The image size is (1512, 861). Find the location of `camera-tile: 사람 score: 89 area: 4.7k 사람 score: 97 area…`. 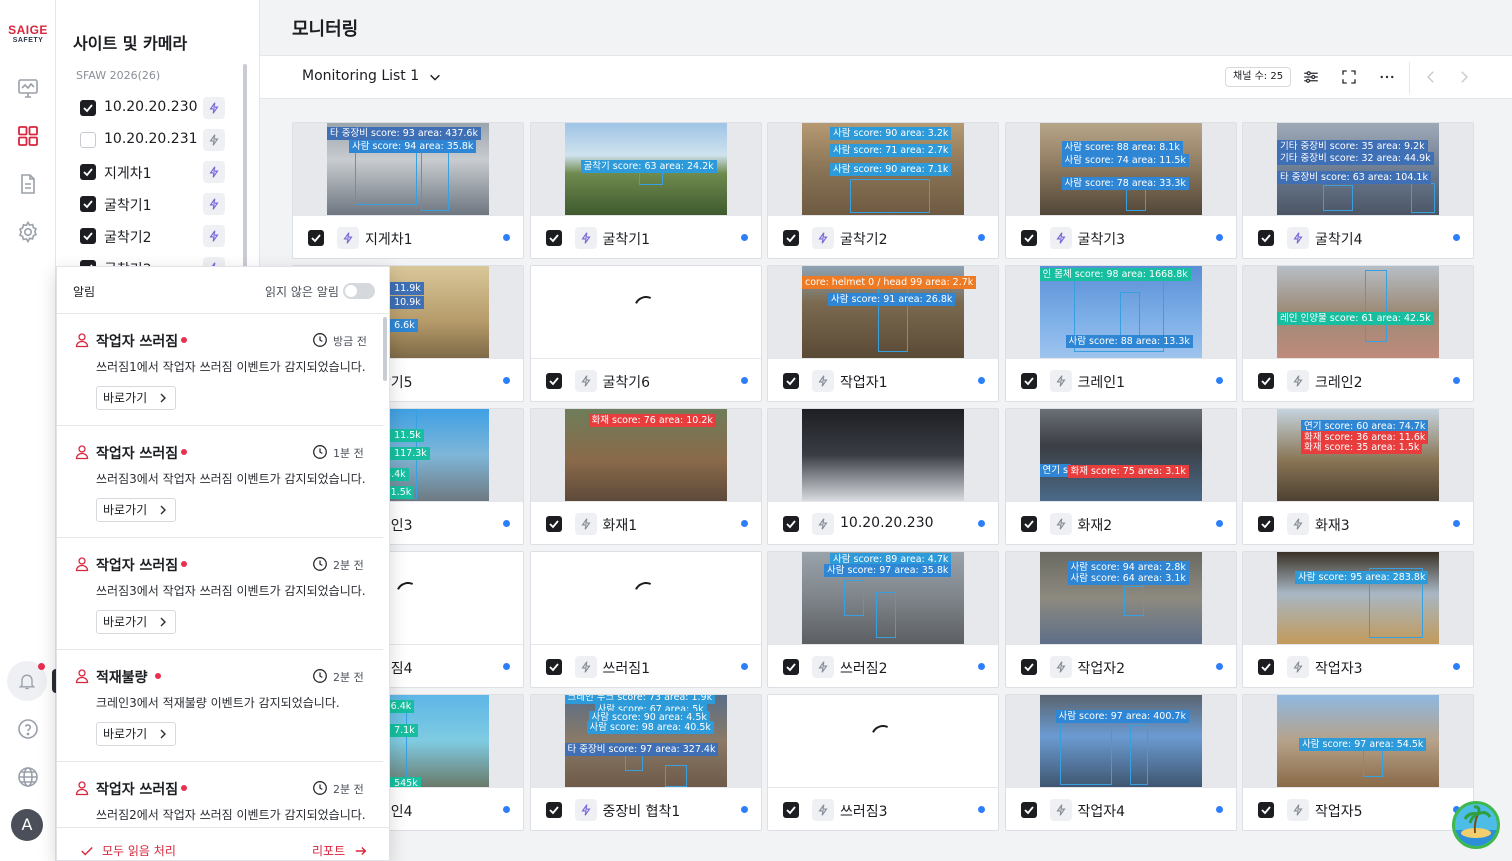

camera-tile: 사람 score: 89 area: 4.7k 사람 score: 97 area… is located at coordinates (883, 619).